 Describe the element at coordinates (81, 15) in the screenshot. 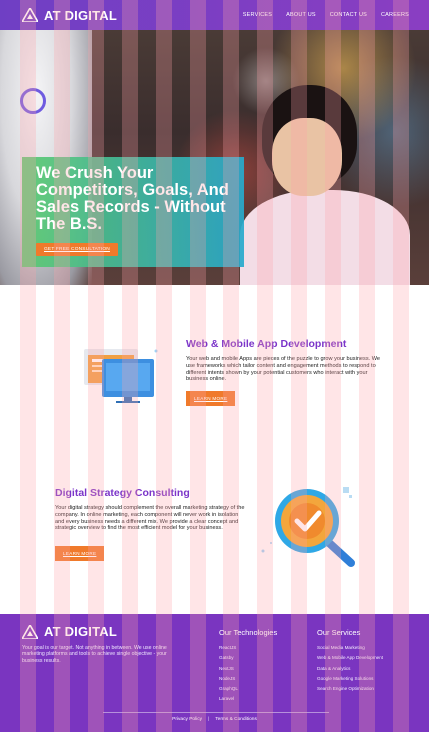

I see `brand-name: AT DIGITAL` at that location.